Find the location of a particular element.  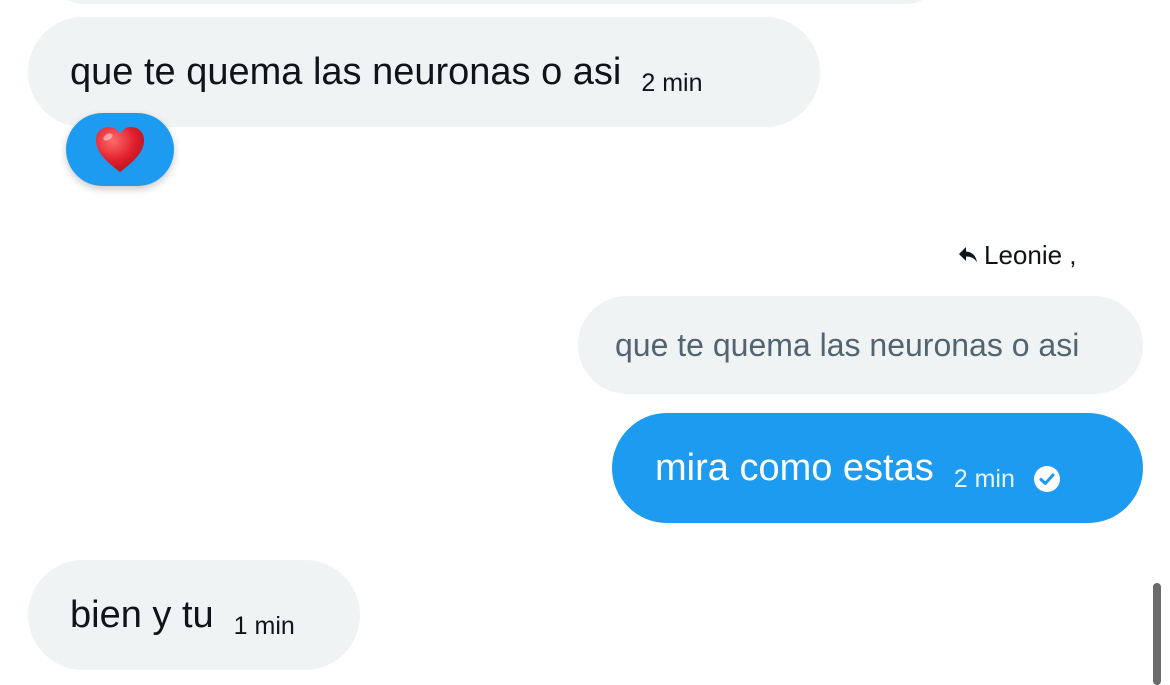

heart-icon is located at coordinates (120, 149).